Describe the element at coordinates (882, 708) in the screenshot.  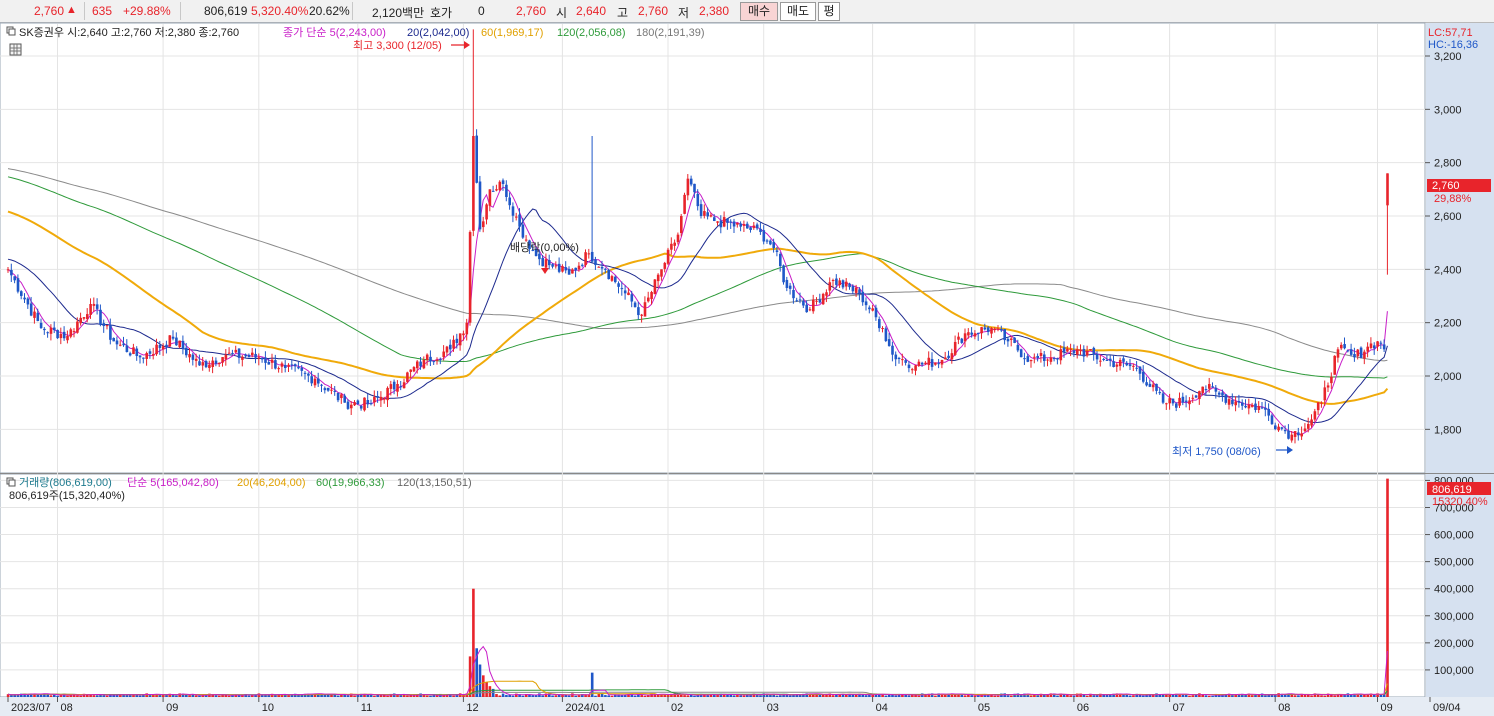
I see `x-tick-label: 04` at that location.